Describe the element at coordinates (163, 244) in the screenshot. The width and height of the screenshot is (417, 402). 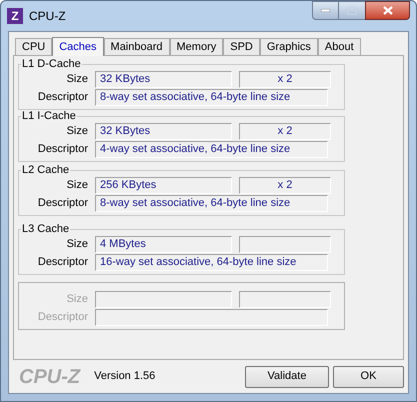
I see `size-field: 4 MBytes` at that location.